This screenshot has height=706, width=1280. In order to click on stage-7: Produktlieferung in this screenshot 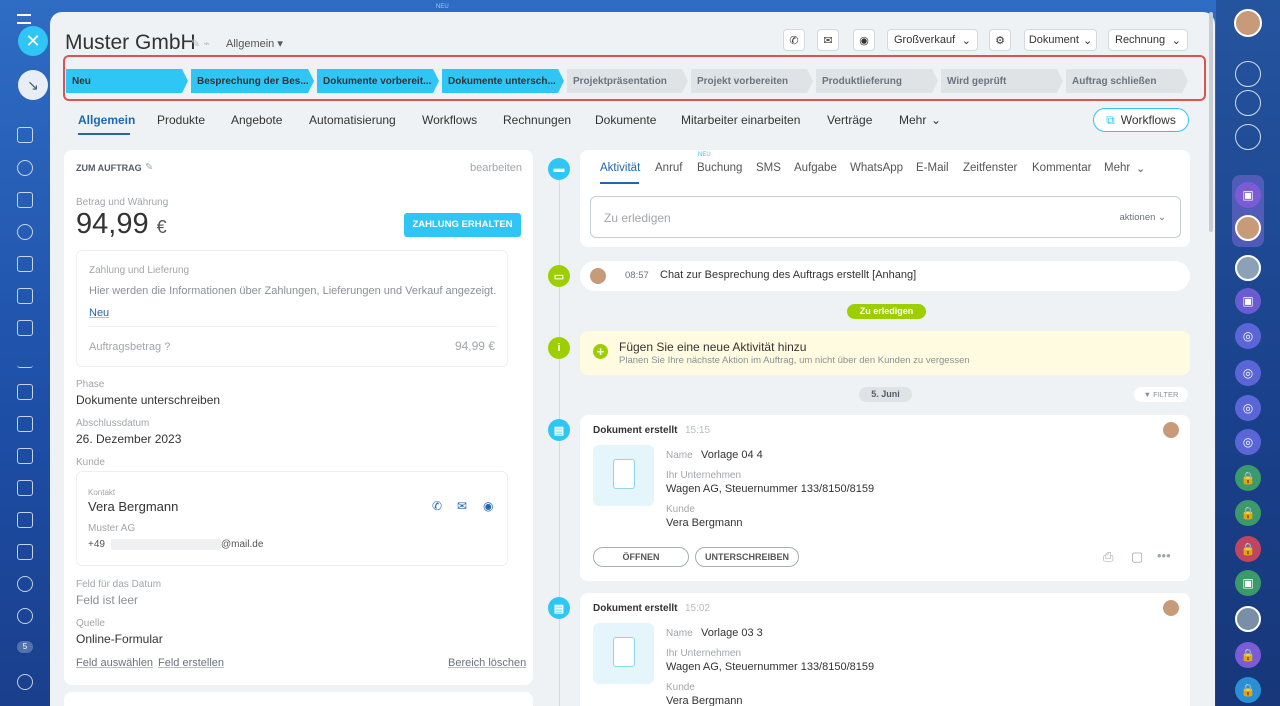, I will do `click(877, 81)`.